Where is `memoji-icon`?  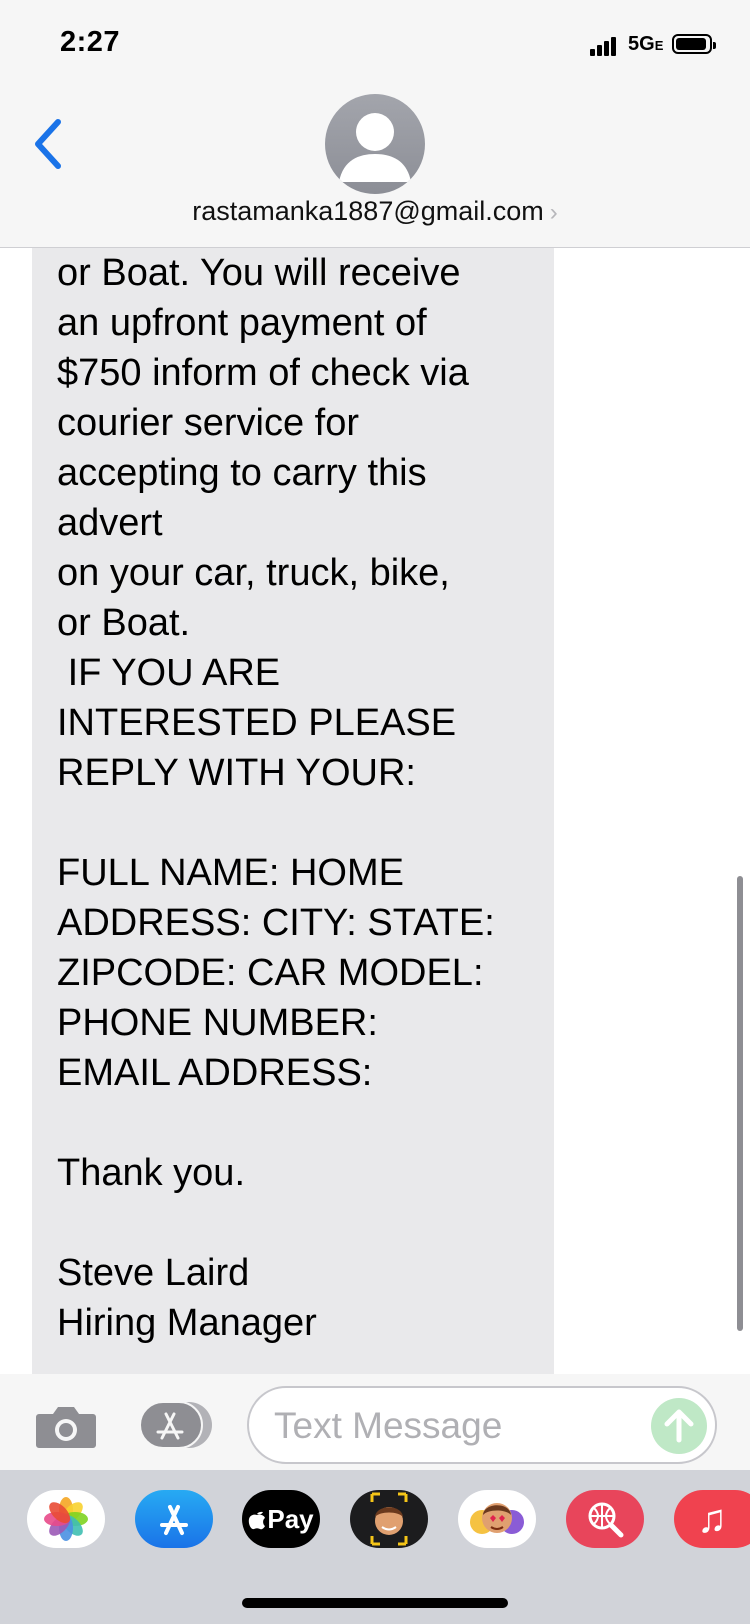 memoji-icon is located at coordinates (389, 1519).